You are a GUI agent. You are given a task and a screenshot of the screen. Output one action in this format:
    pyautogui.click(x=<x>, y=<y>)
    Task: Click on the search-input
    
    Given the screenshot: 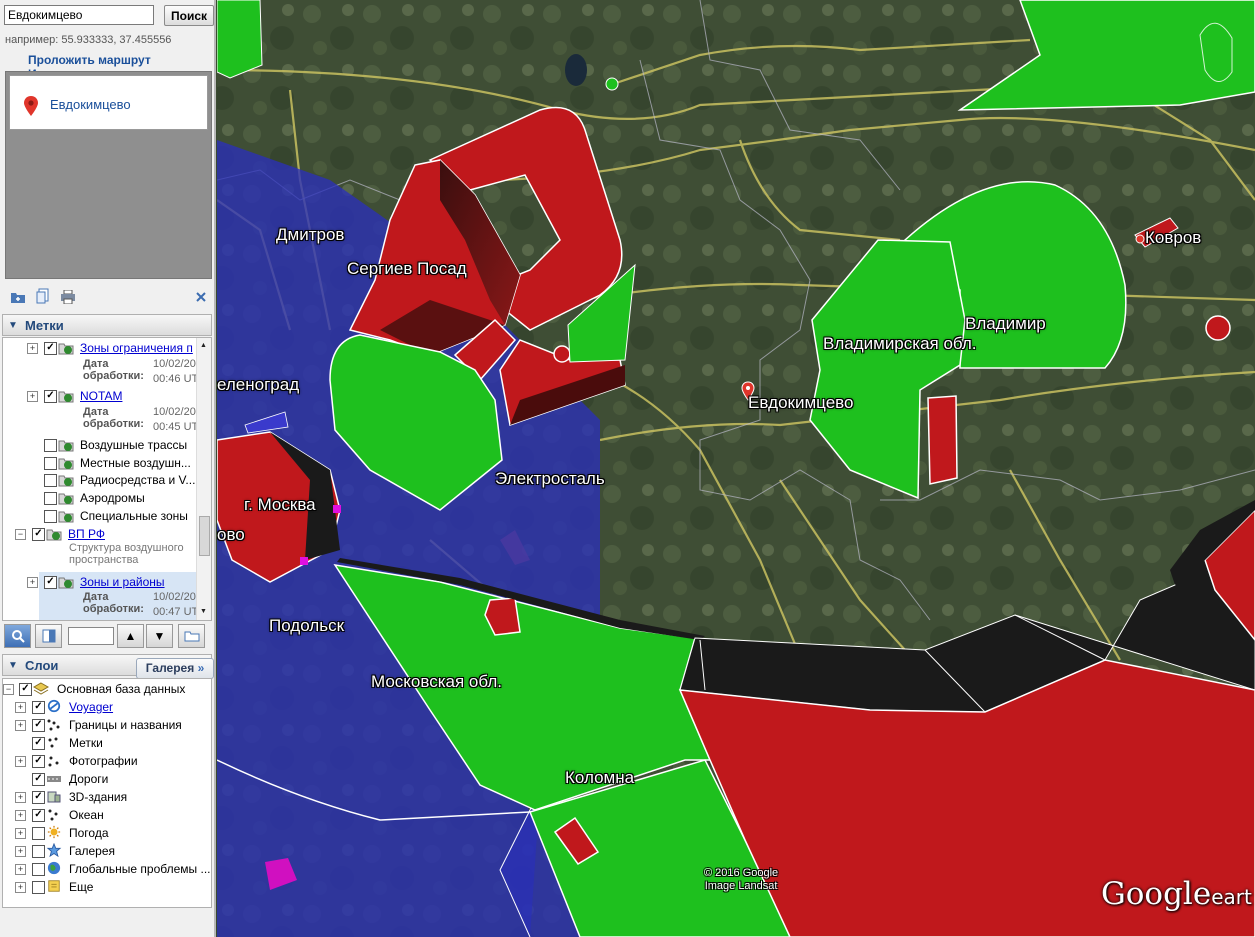 What is the action you would take?
    pyautogui.click(x=79, y=15)
    